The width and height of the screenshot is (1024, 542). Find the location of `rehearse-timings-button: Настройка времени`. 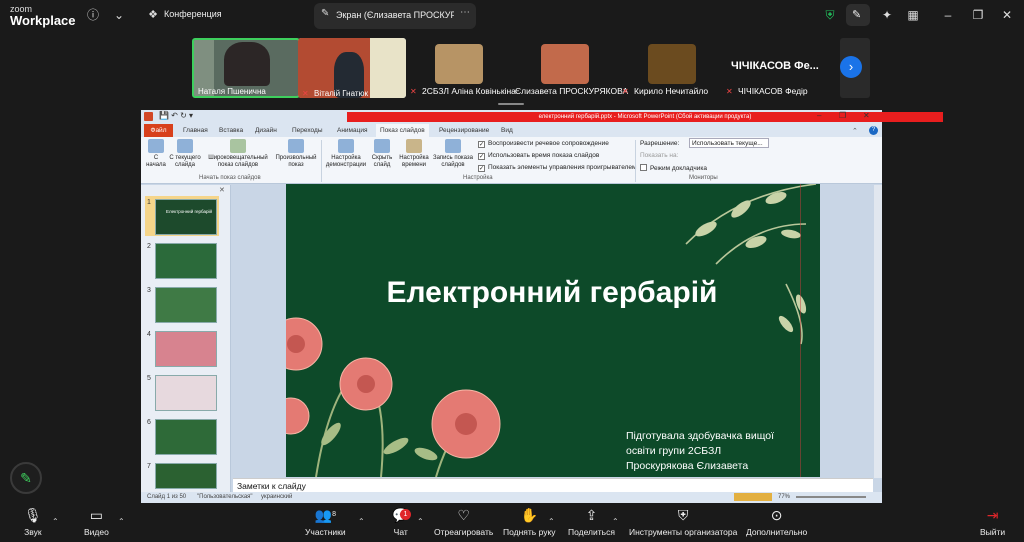

rehearse-timings-button: Настройка времени is located at coordinates (414, 154).